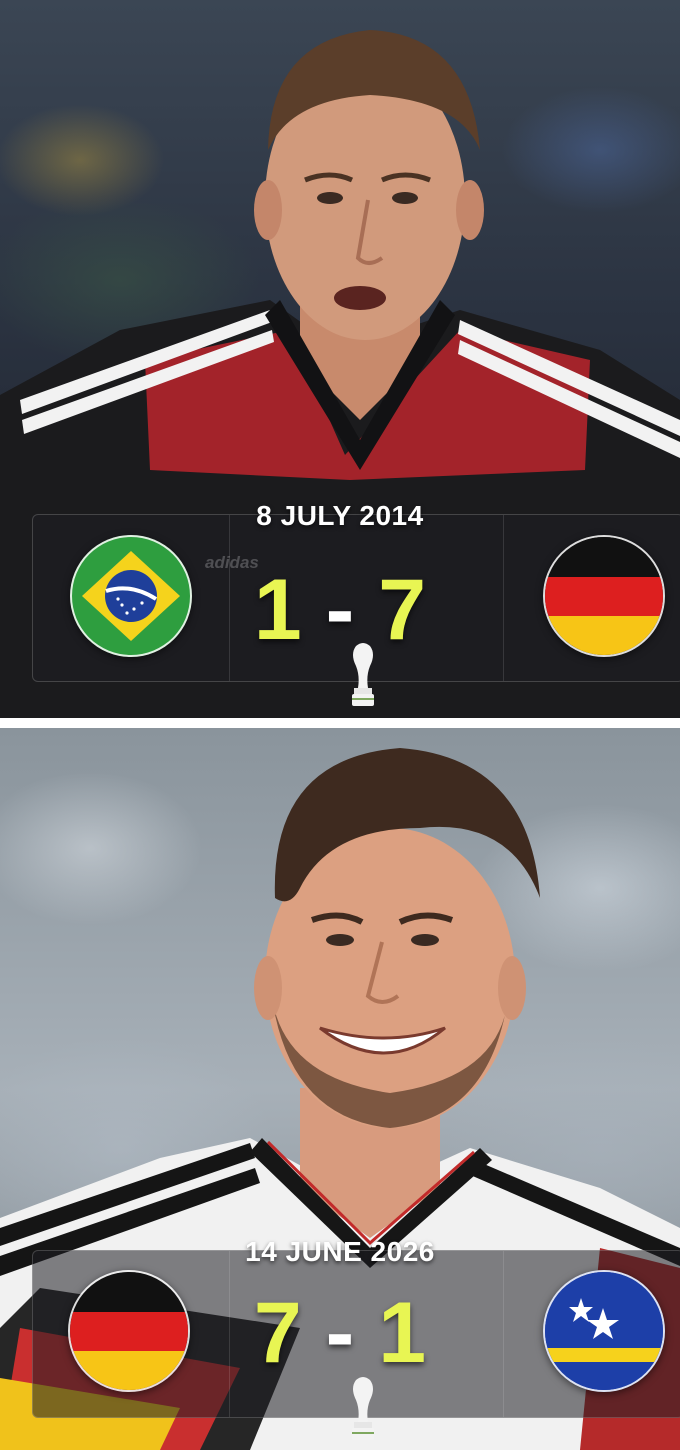  I want to click on curacao-flag-icon, so click(604, 1331).